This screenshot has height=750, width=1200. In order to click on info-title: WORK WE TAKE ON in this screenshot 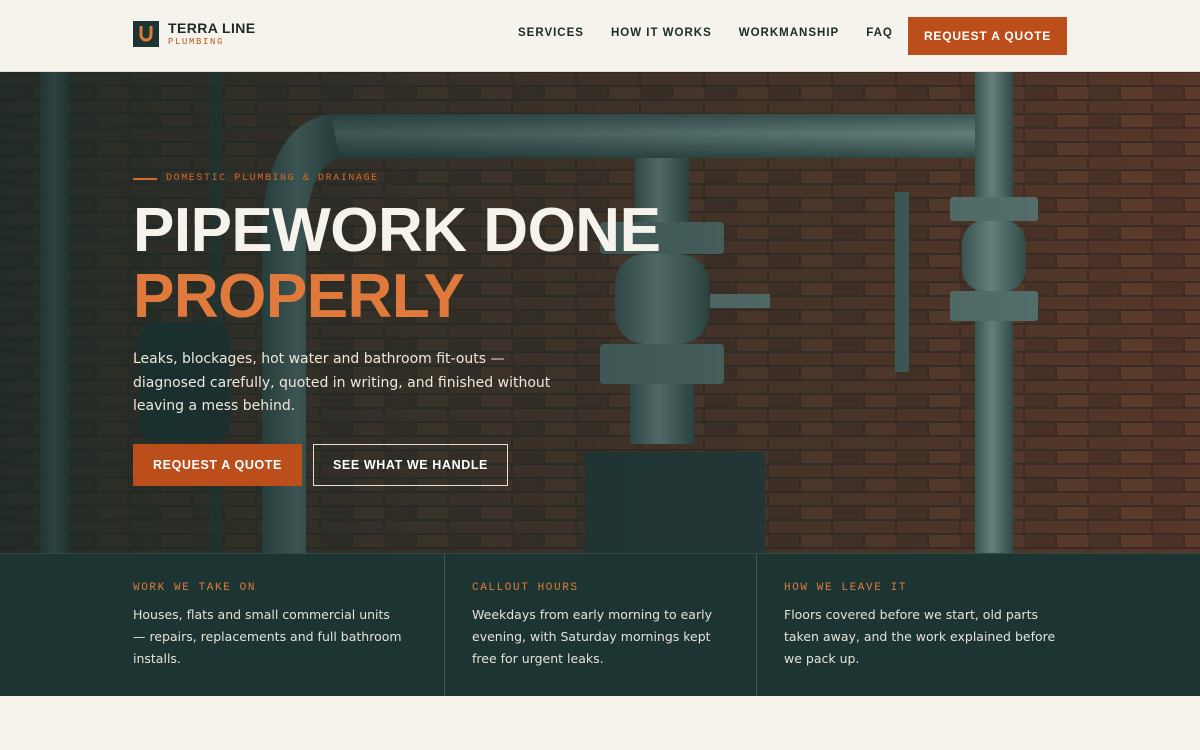, I will do `click(195, 588)`.